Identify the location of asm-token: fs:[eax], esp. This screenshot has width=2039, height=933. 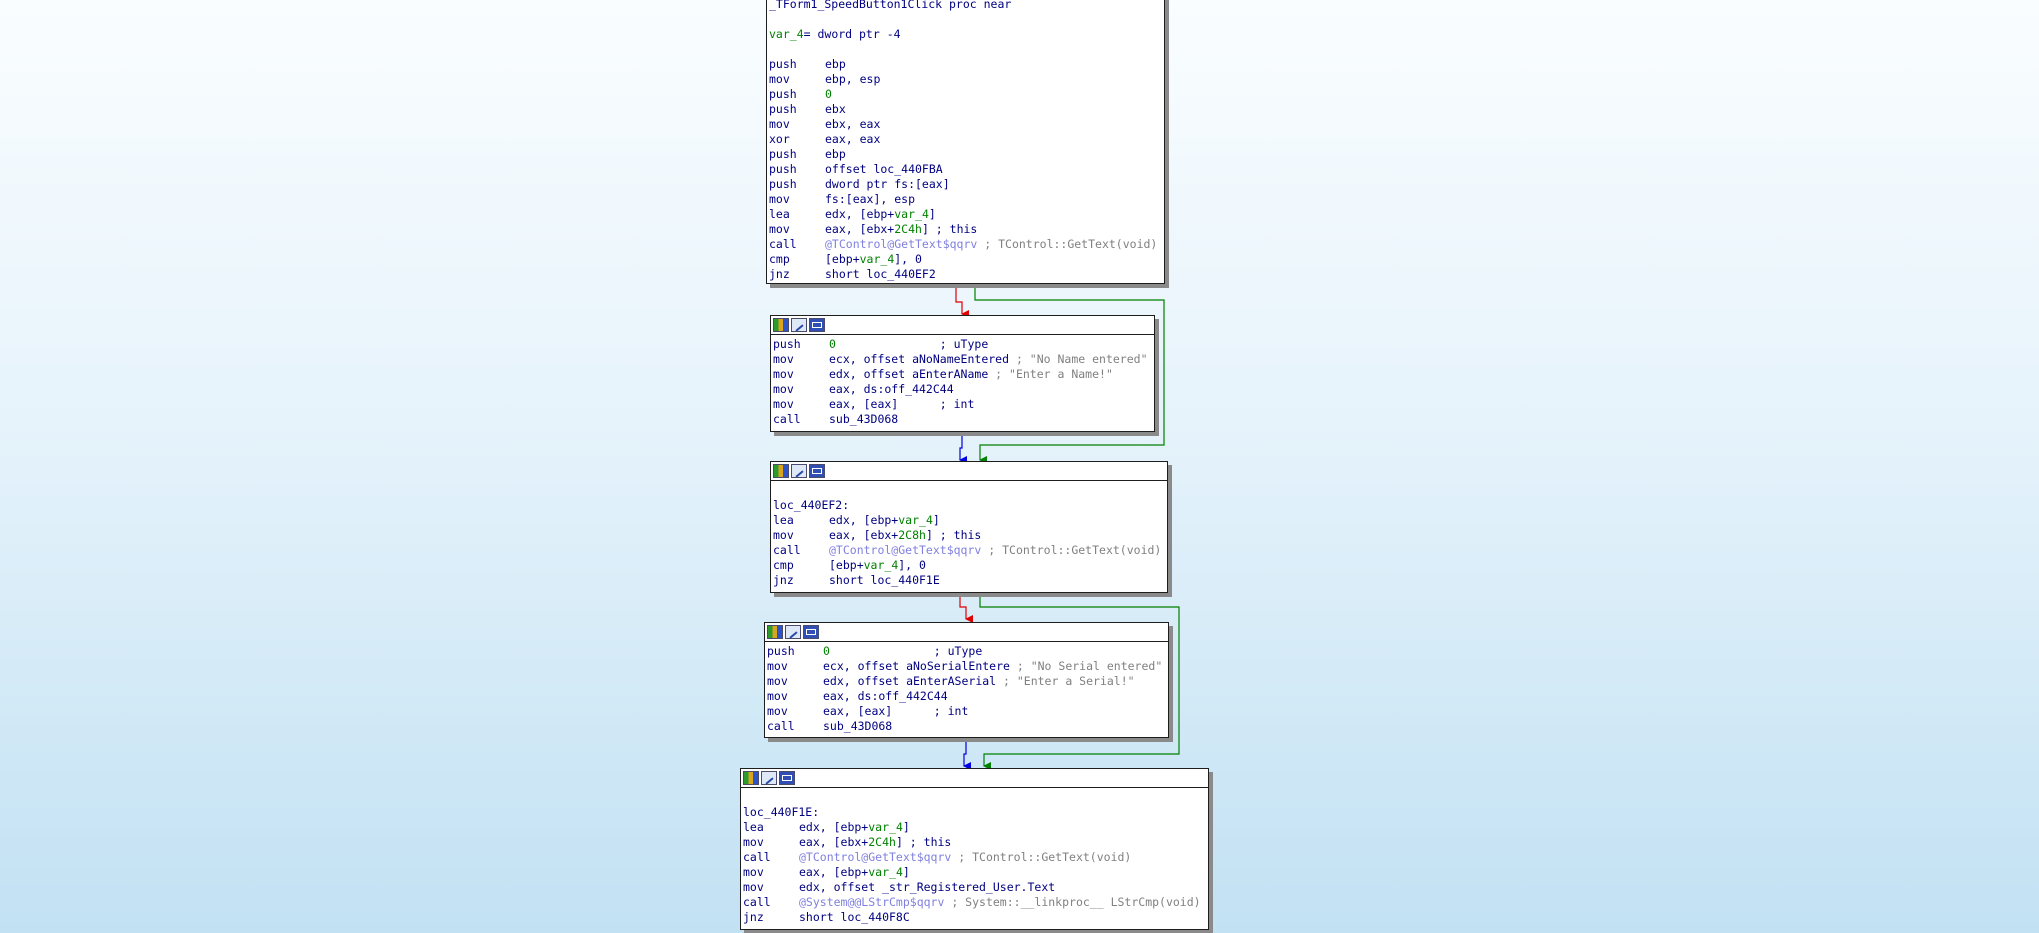
(870, 199).